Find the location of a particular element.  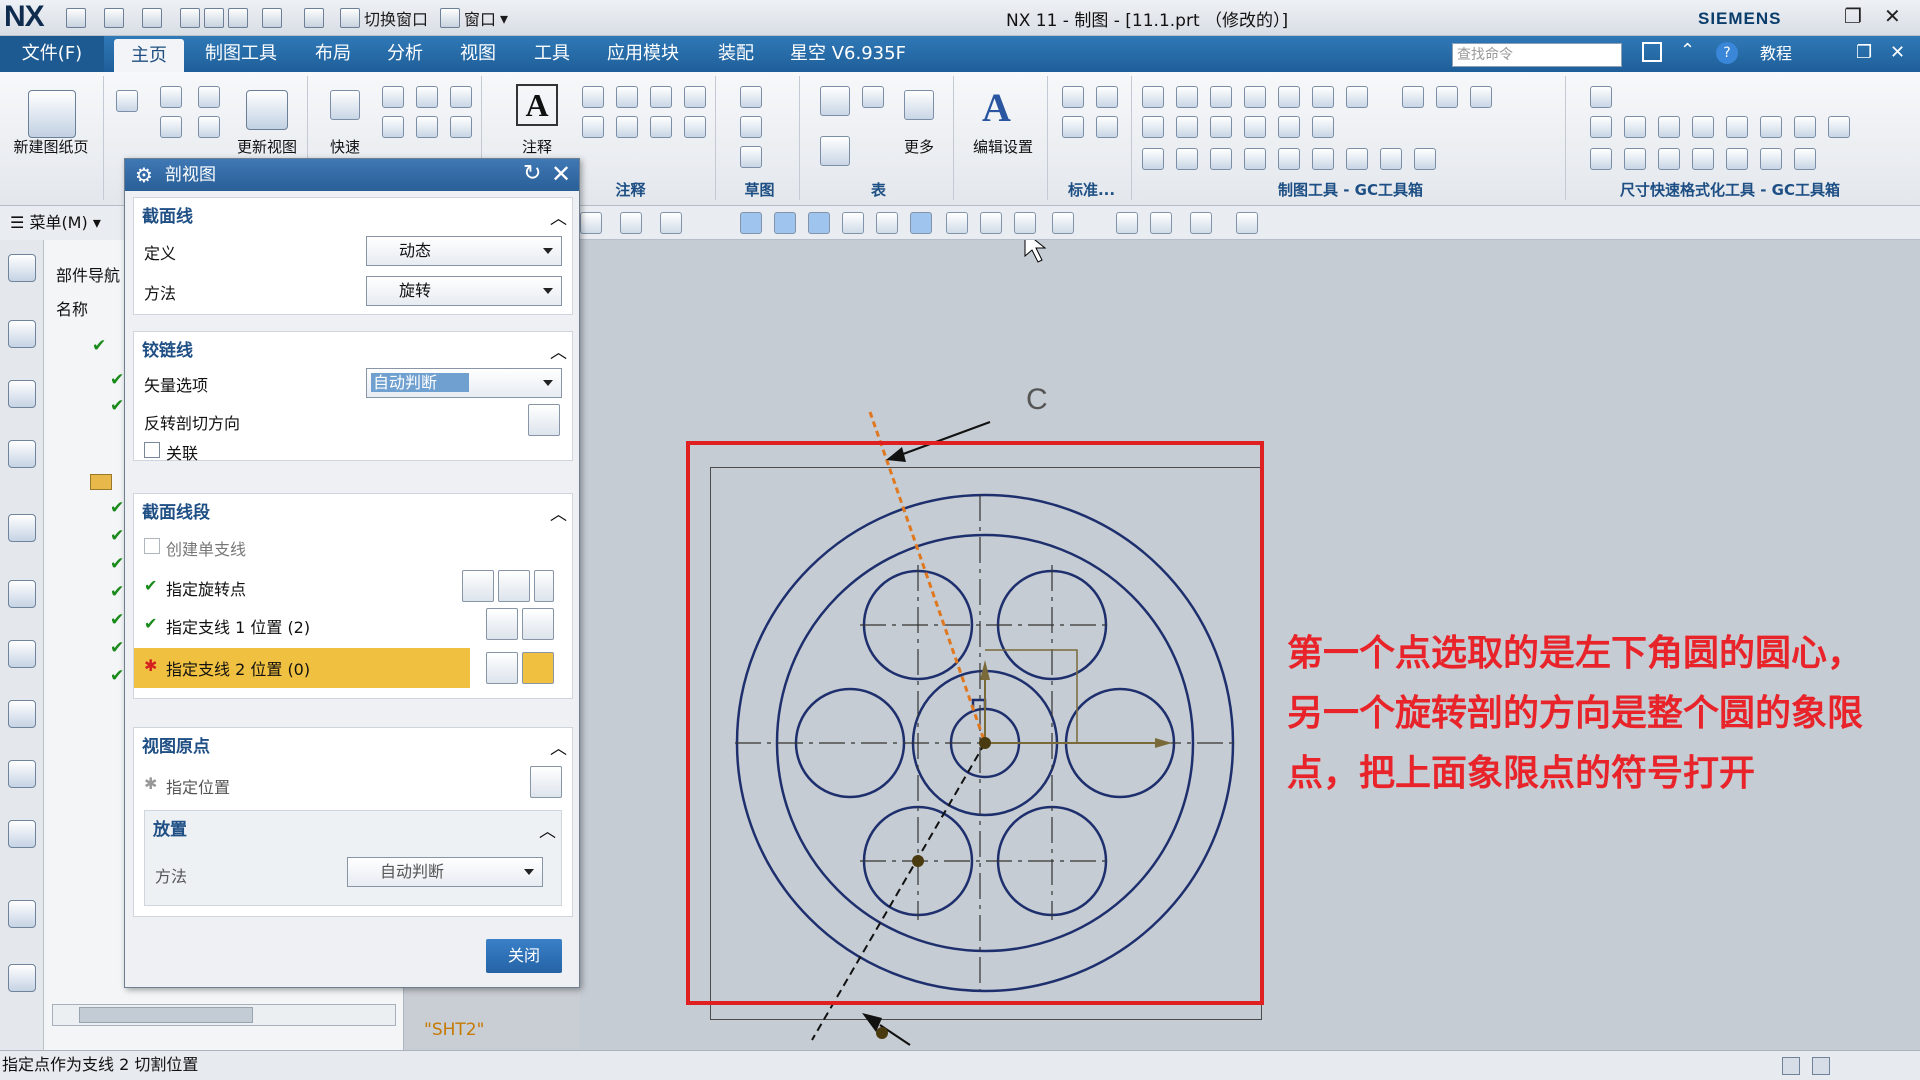

dim-format-12-icon is located at coordinates (1669, 159).